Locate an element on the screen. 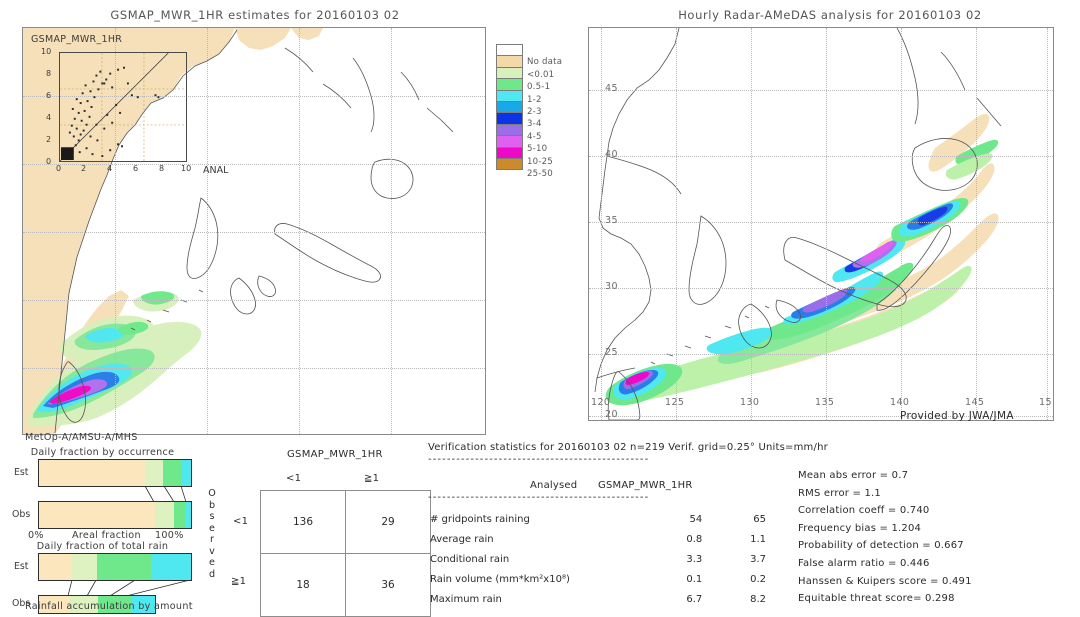 The image size is (1080, 617). occurrence-bar-obs-label: Obs is located at coordinates (21, 514).